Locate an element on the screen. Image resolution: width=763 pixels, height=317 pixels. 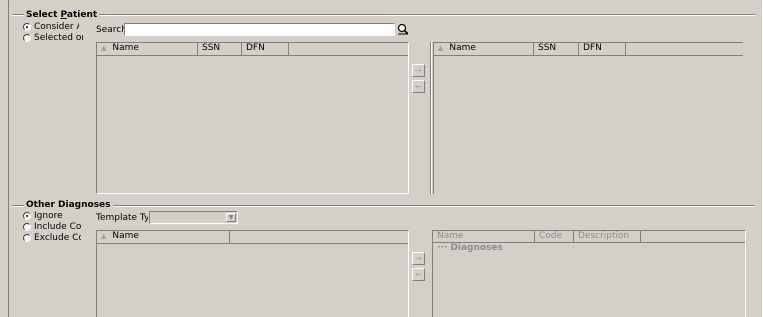
available-patients-header: ▲ Name SSN DFN is located at coordinates (252, 49).